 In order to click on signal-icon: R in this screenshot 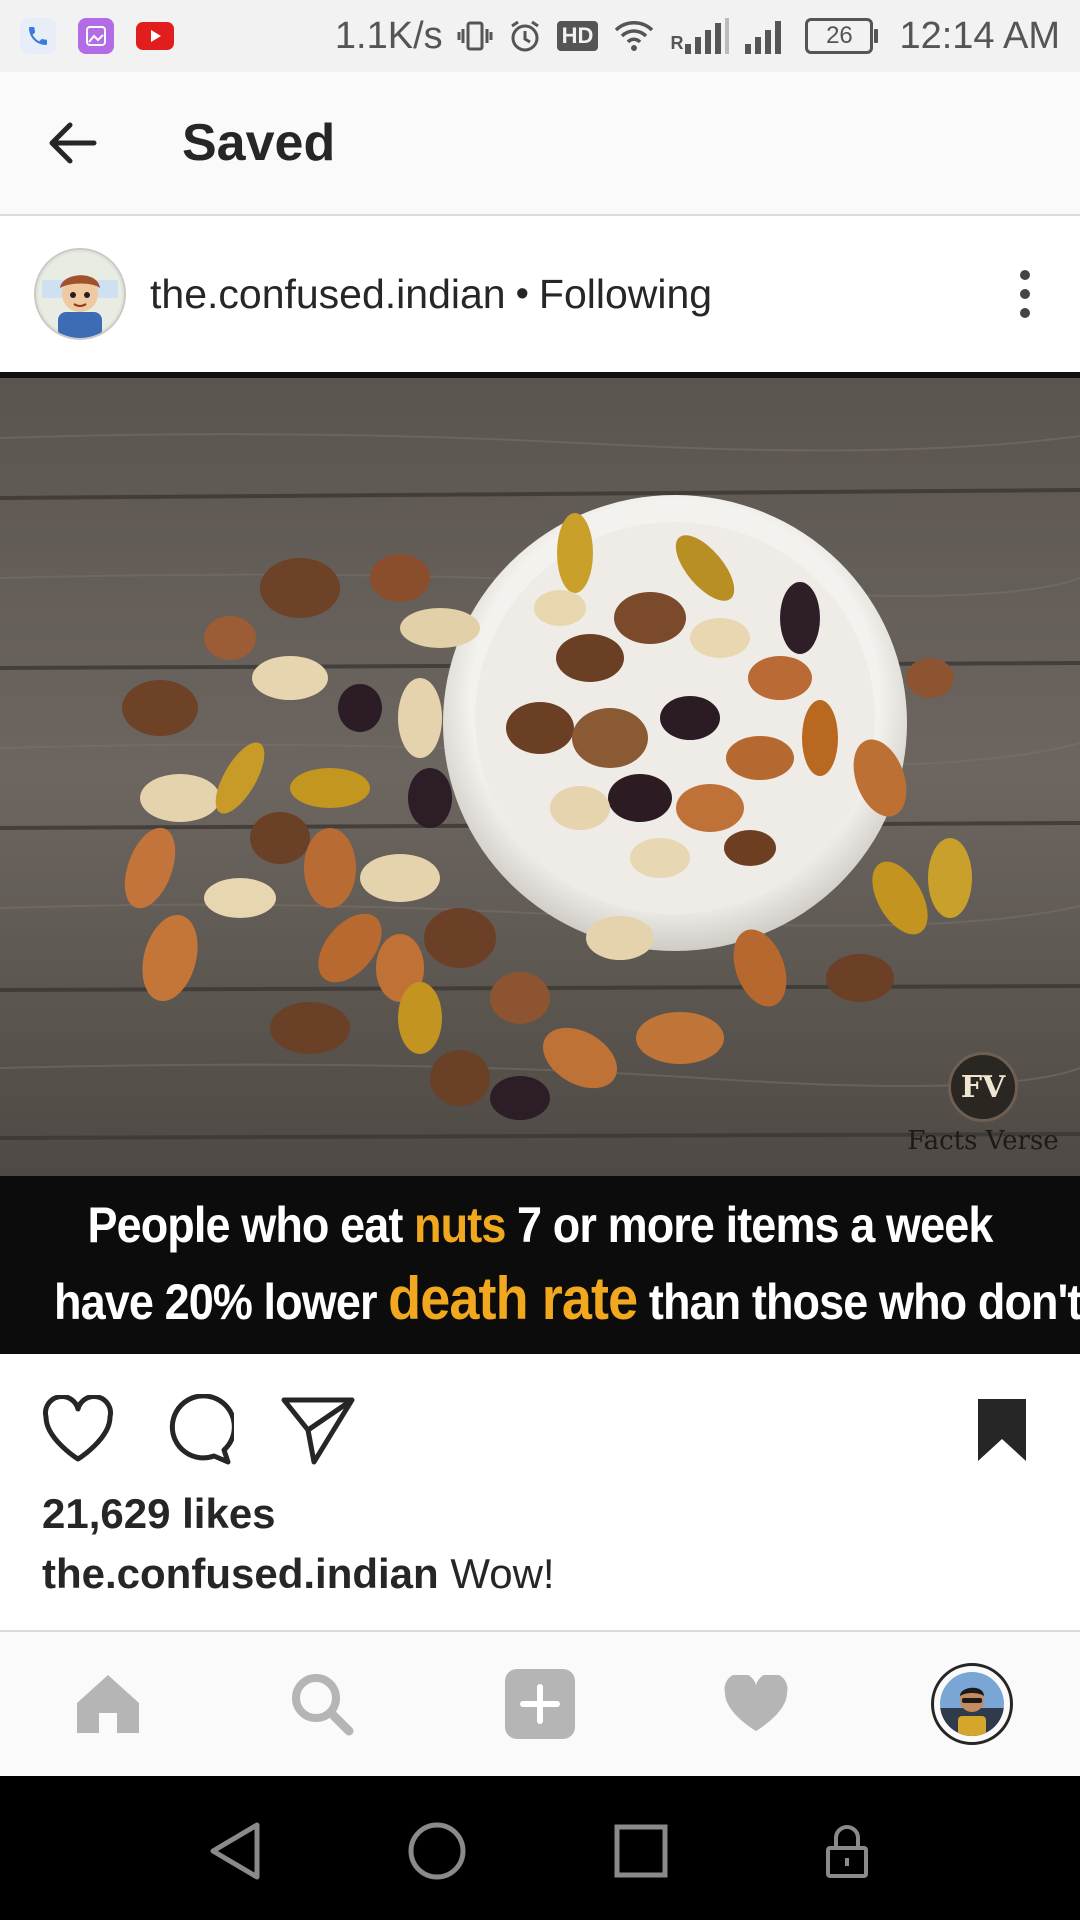, I will do `click(700, 36)`.